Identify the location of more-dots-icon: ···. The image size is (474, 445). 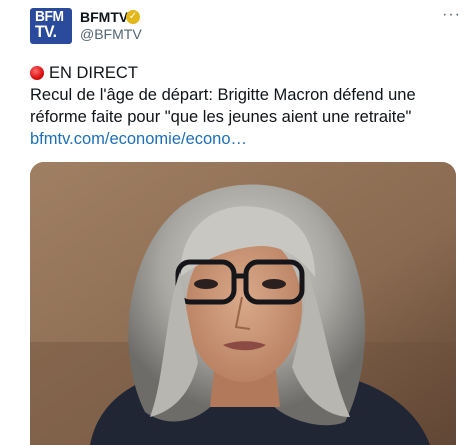
(451, 15).